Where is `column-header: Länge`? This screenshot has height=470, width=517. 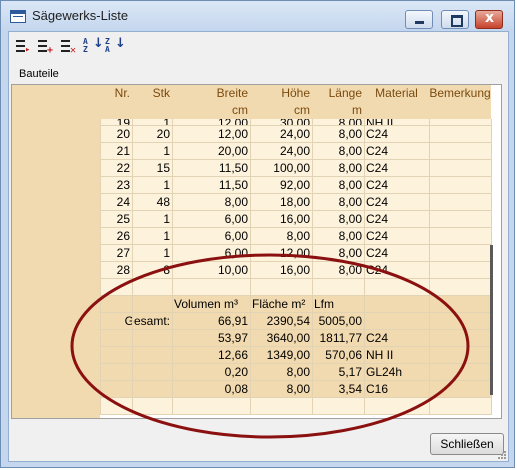 column-header: Länge is located at coordinates (338, 93).